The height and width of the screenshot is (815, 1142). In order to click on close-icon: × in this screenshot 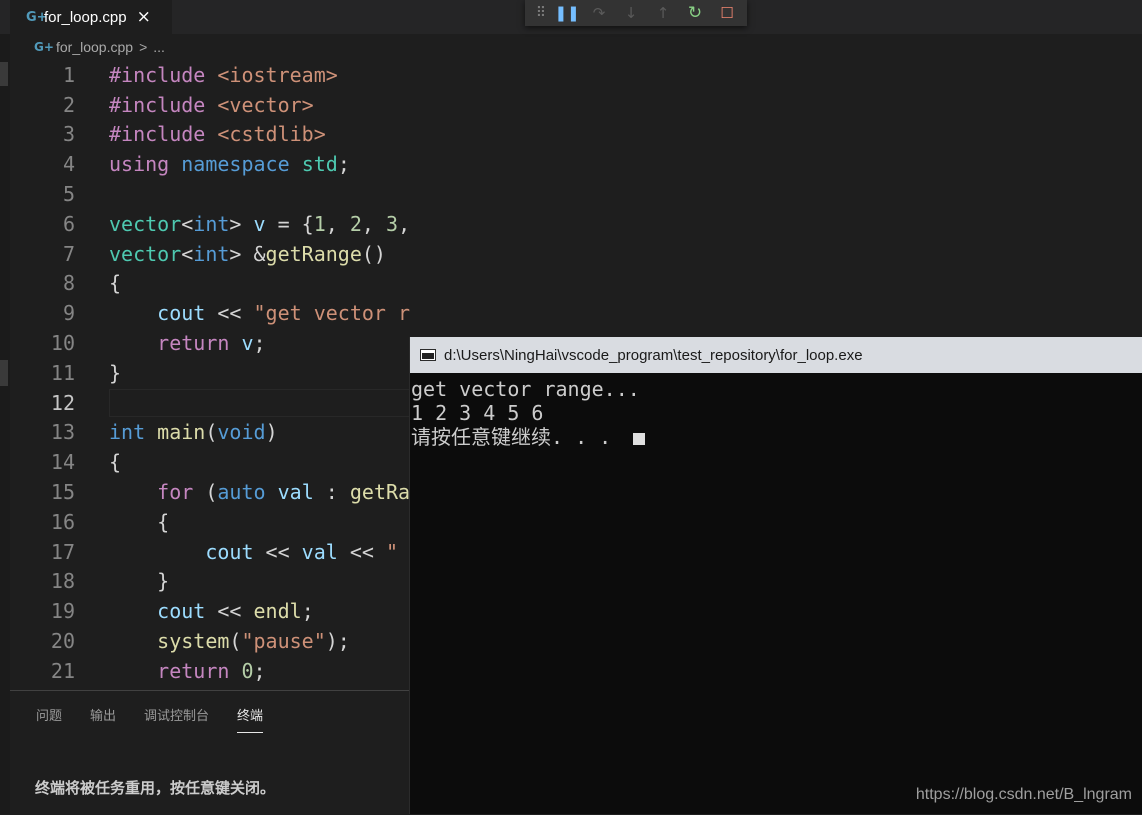, I will do `click(144, 17)`.